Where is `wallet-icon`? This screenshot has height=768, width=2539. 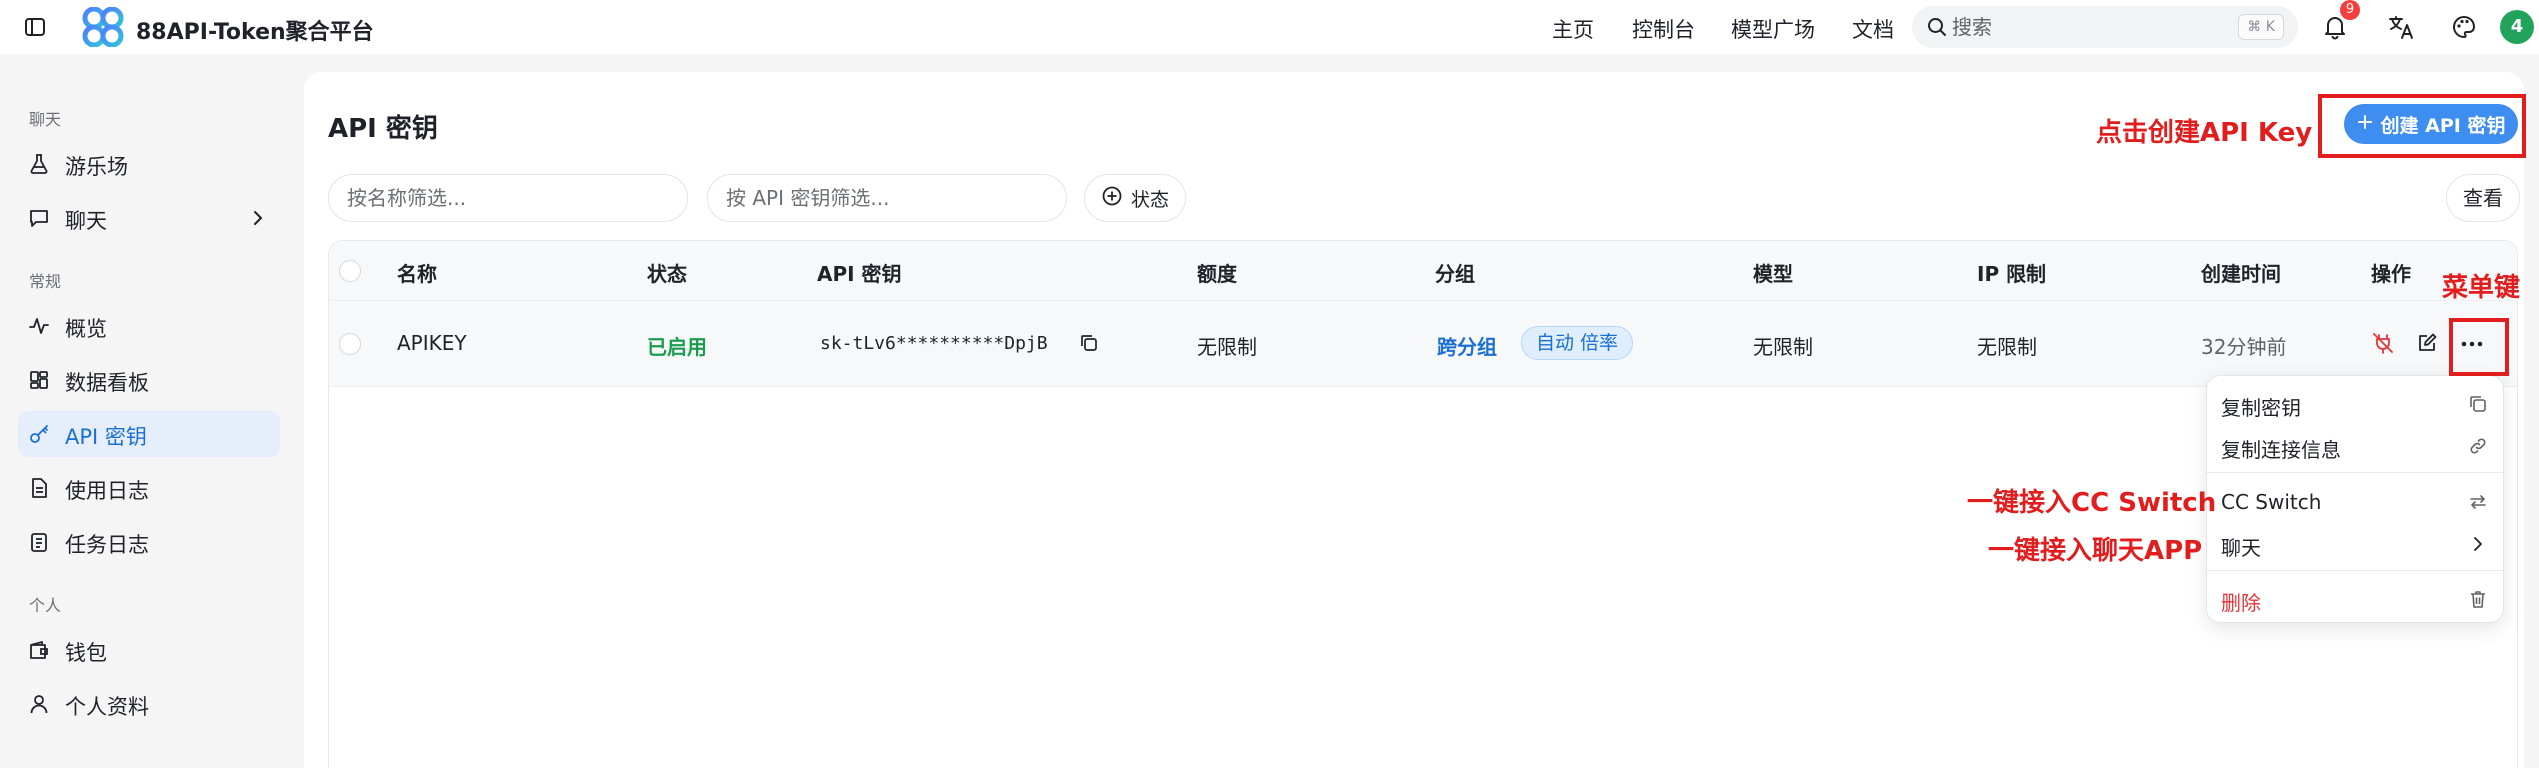
wallet-icon is located at coordinates (39, 650).